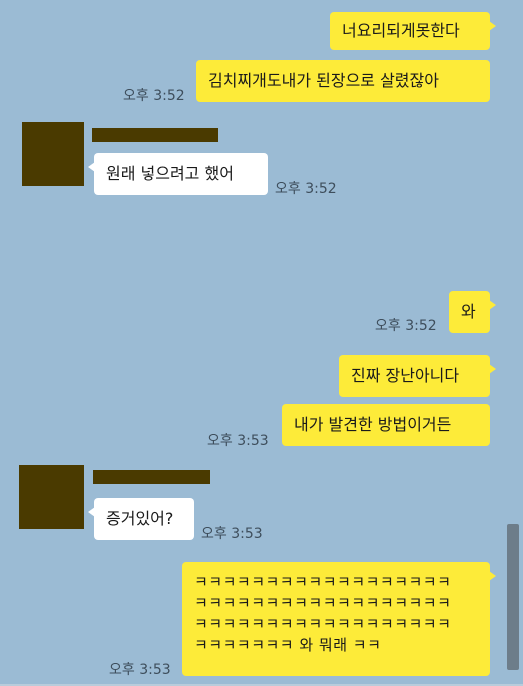 Image resolution: width=523 pixels, height=686 pixels. I want to click on my-message-bubble: 김치찌개도내가 된장으로 살렸잖아, so click(343, 81).